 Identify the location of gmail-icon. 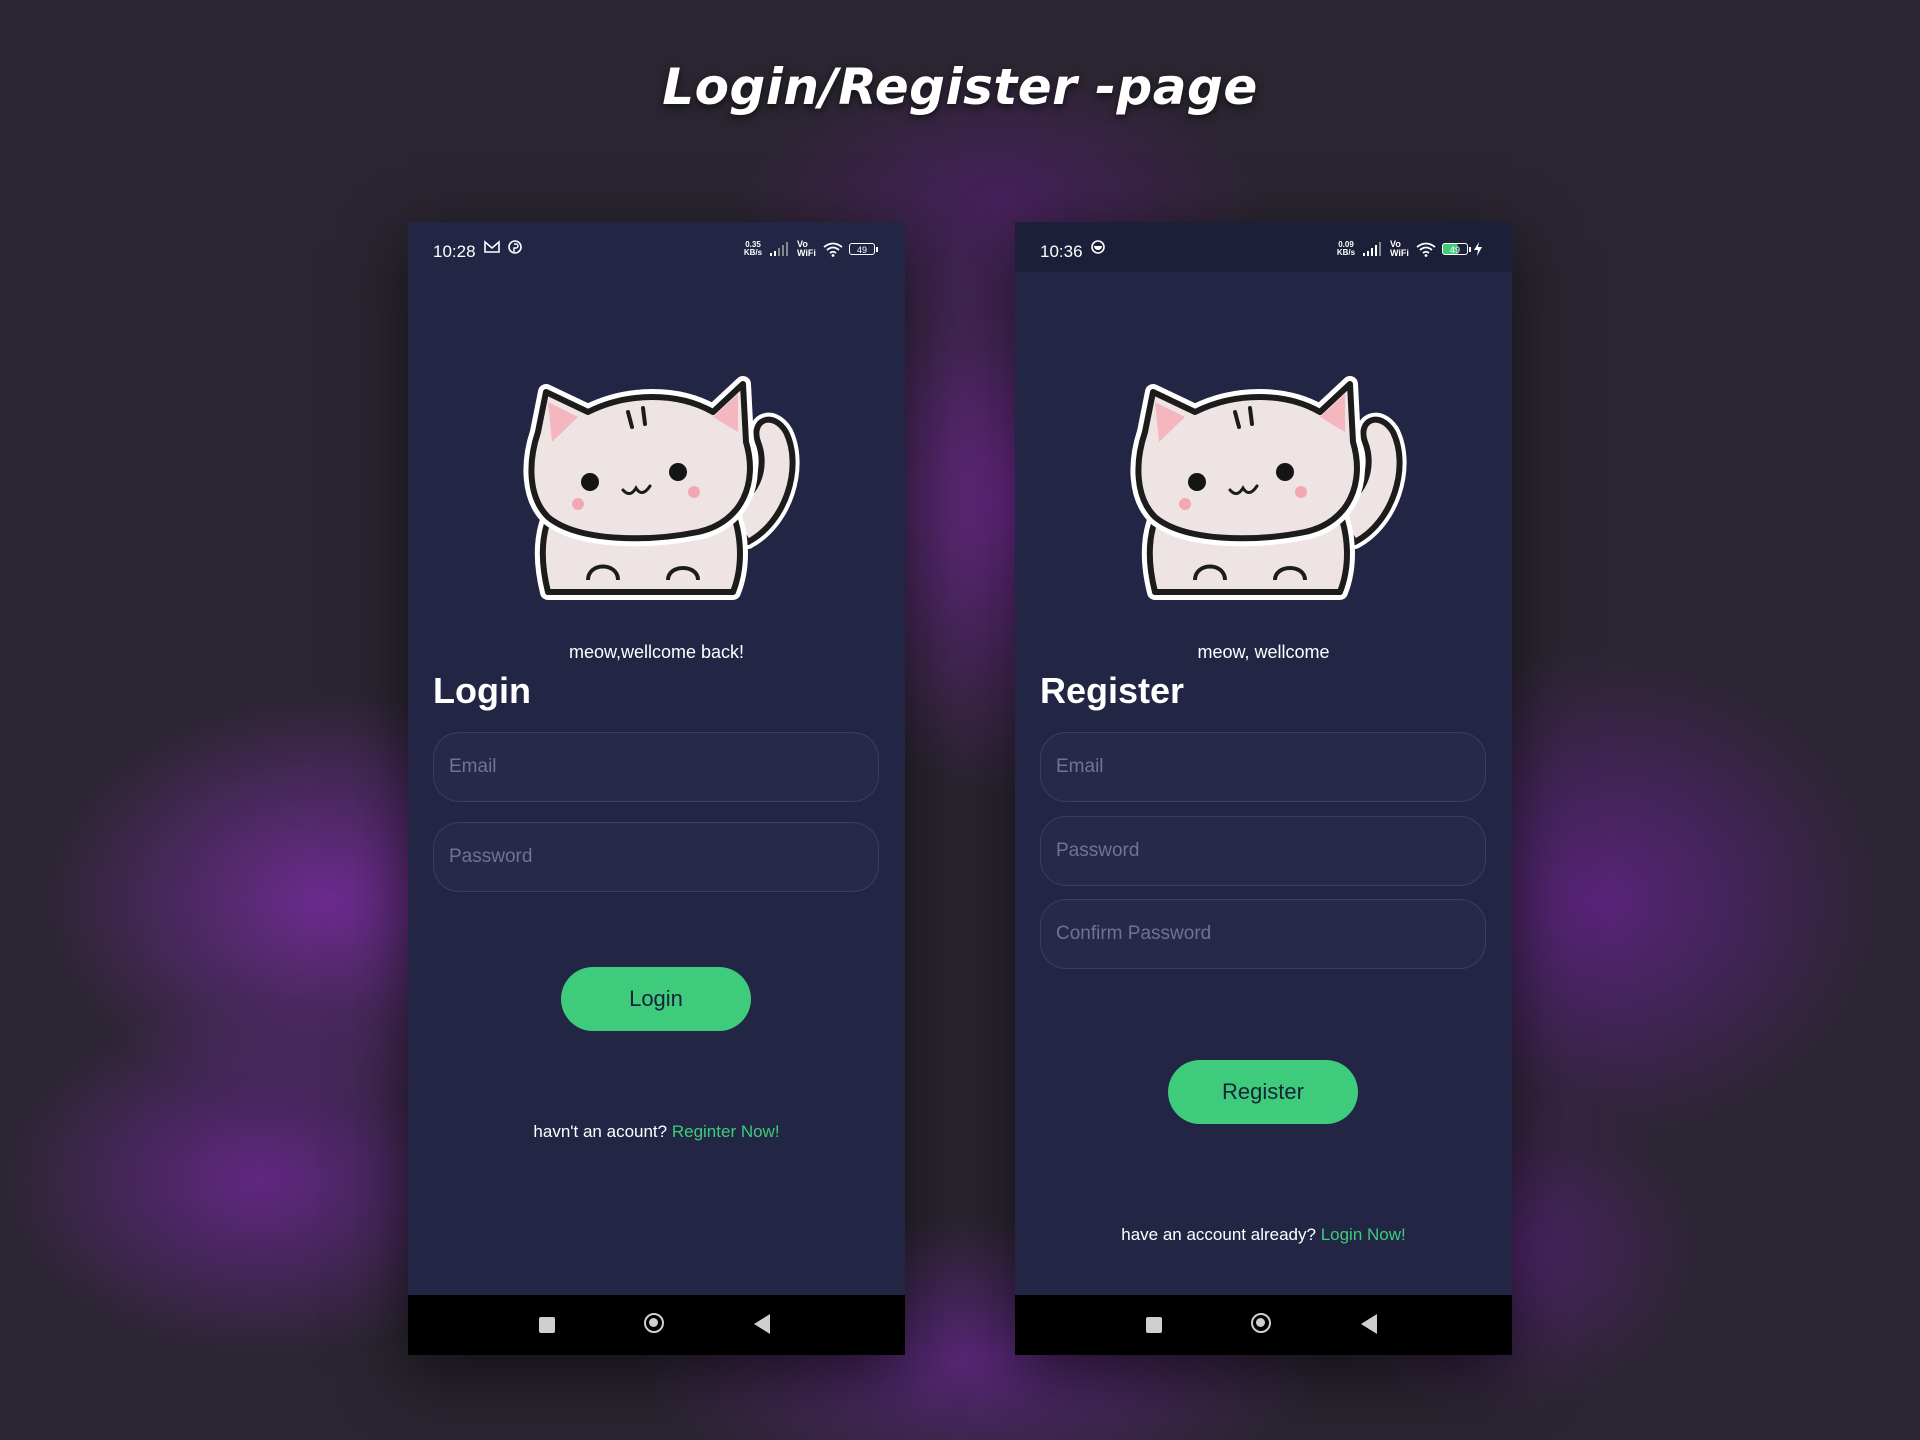
(492, 246).